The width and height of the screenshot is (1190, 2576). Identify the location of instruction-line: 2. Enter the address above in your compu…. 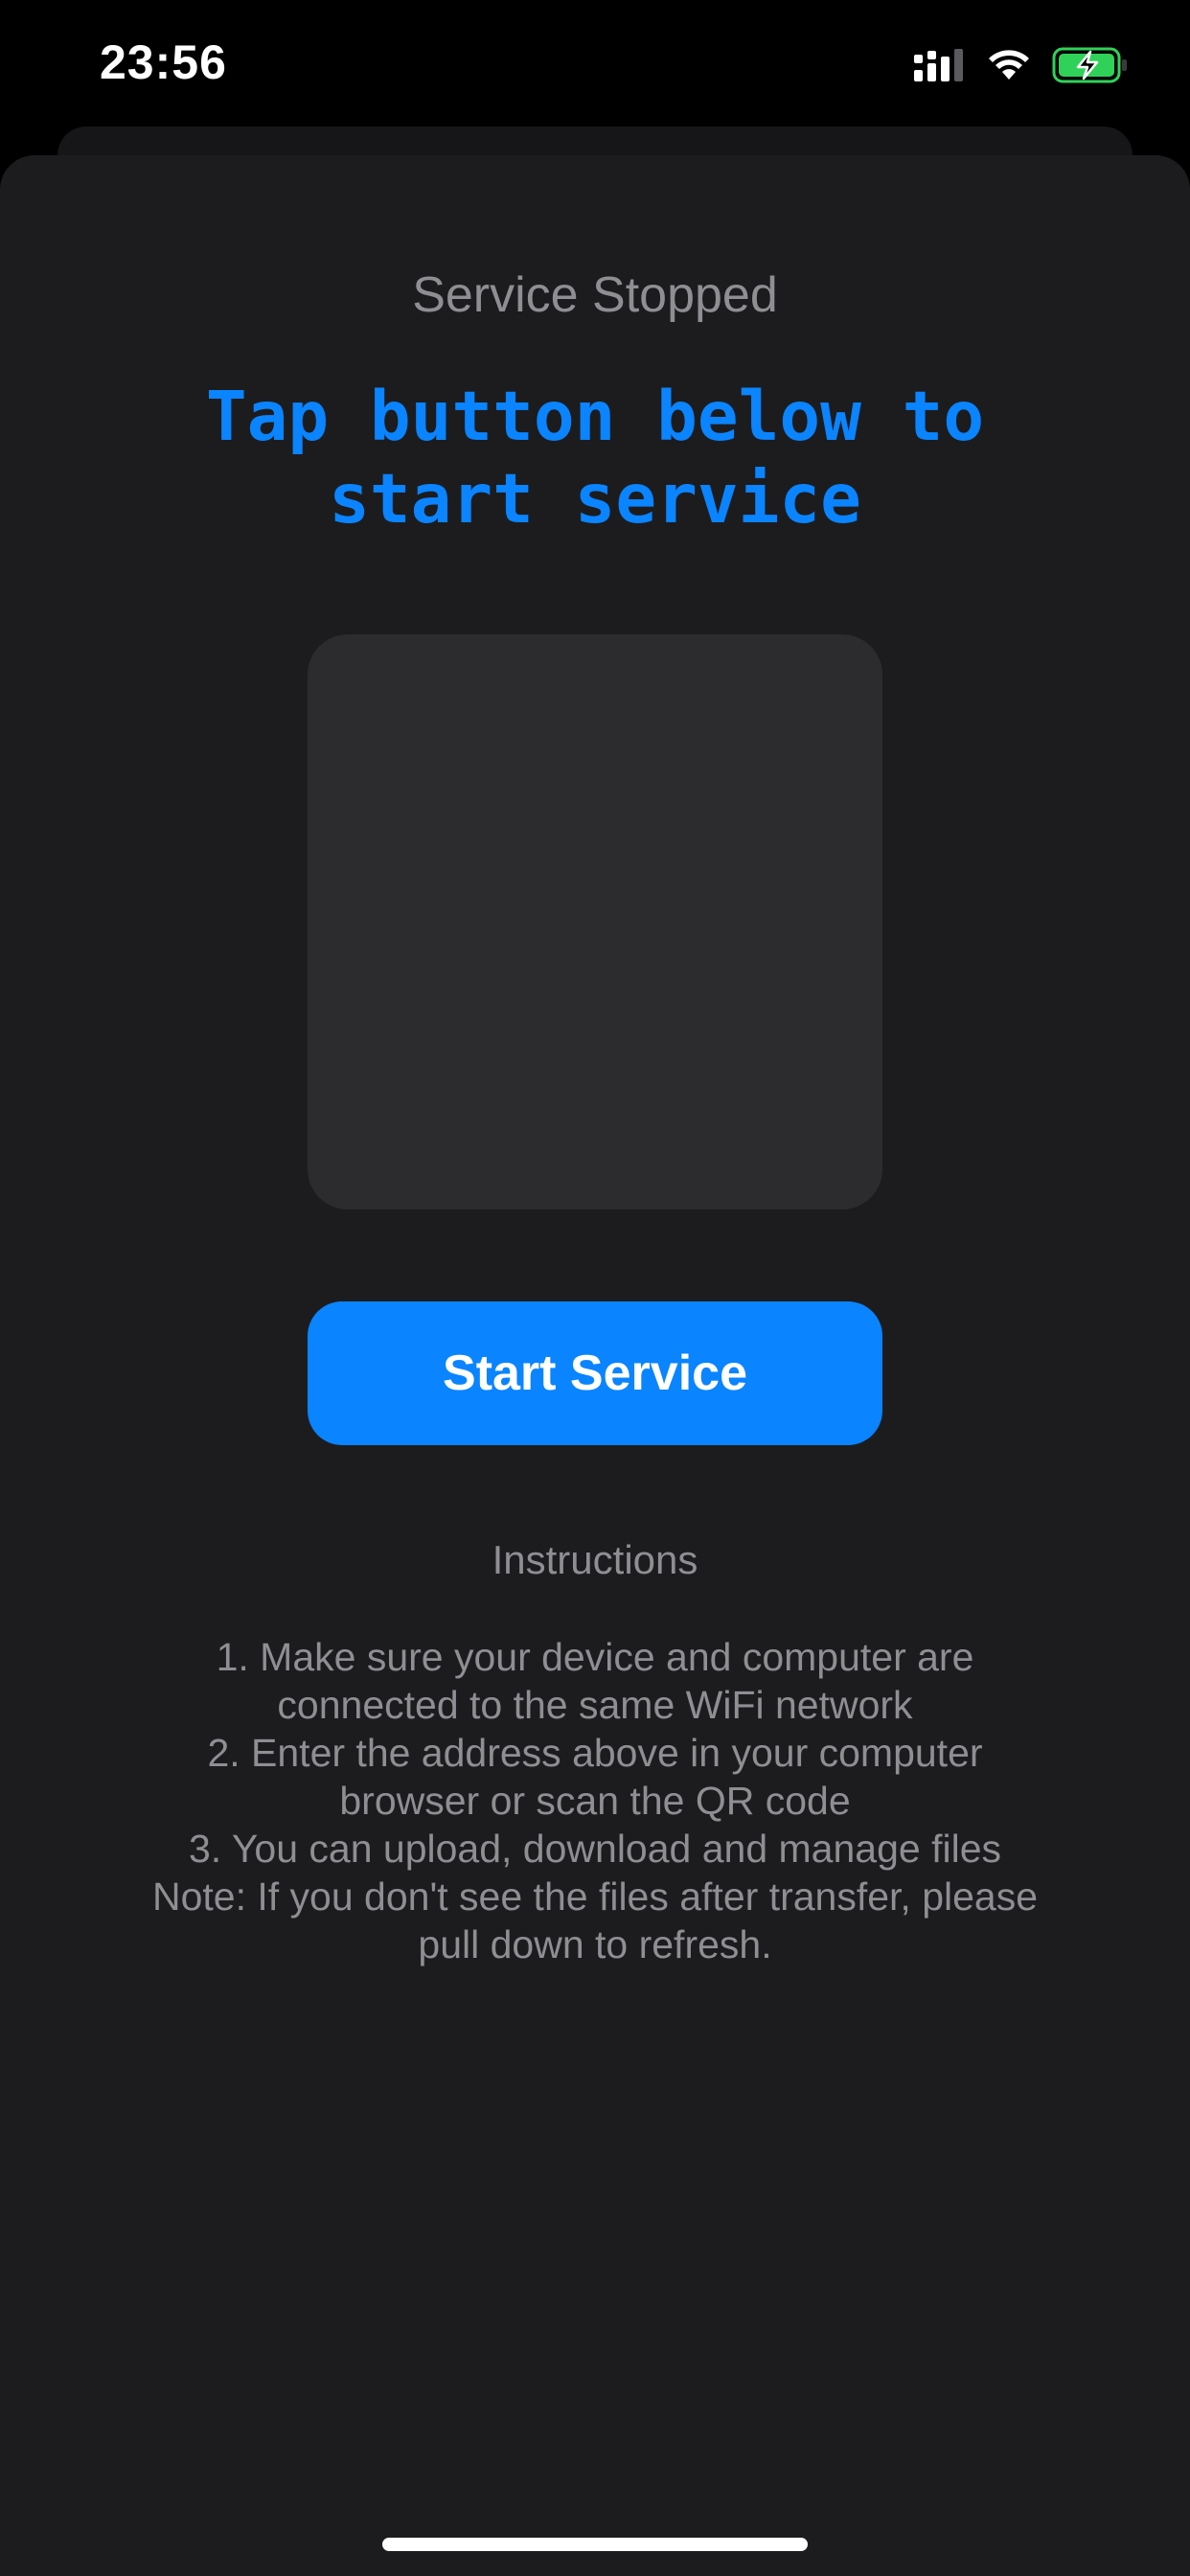
(595, 1753).